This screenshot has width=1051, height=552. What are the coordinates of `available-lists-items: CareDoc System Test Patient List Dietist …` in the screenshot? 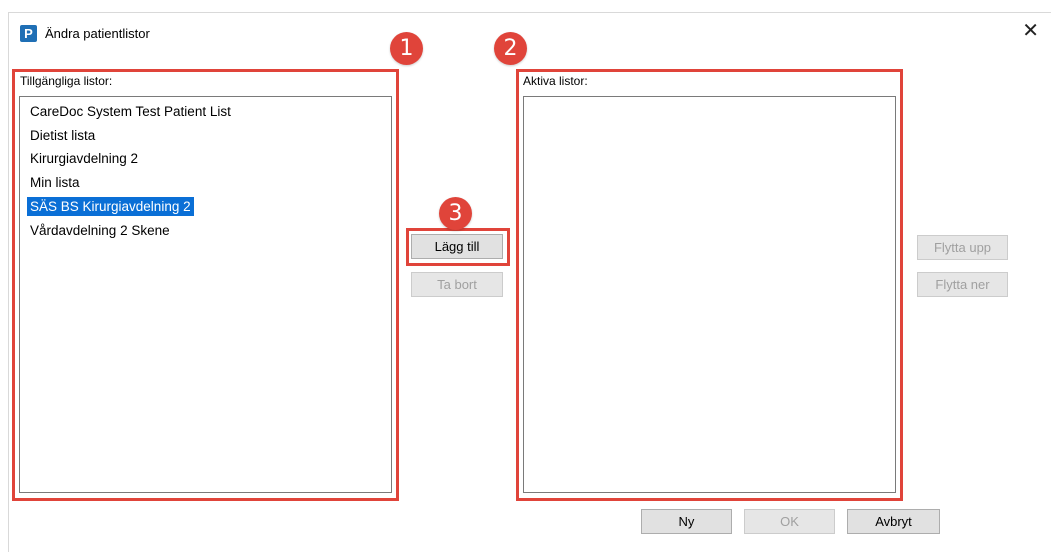 It's located at (205, 169).